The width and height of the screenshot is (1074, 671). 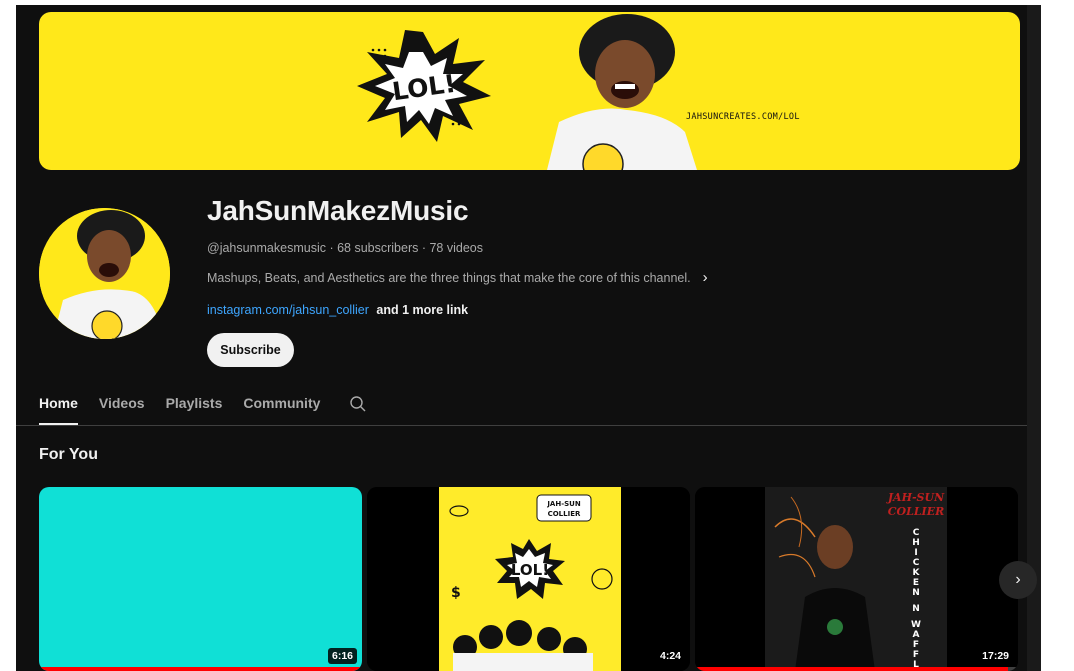 I want to click on tab-videos: Videos, so click(x=122, y=407).